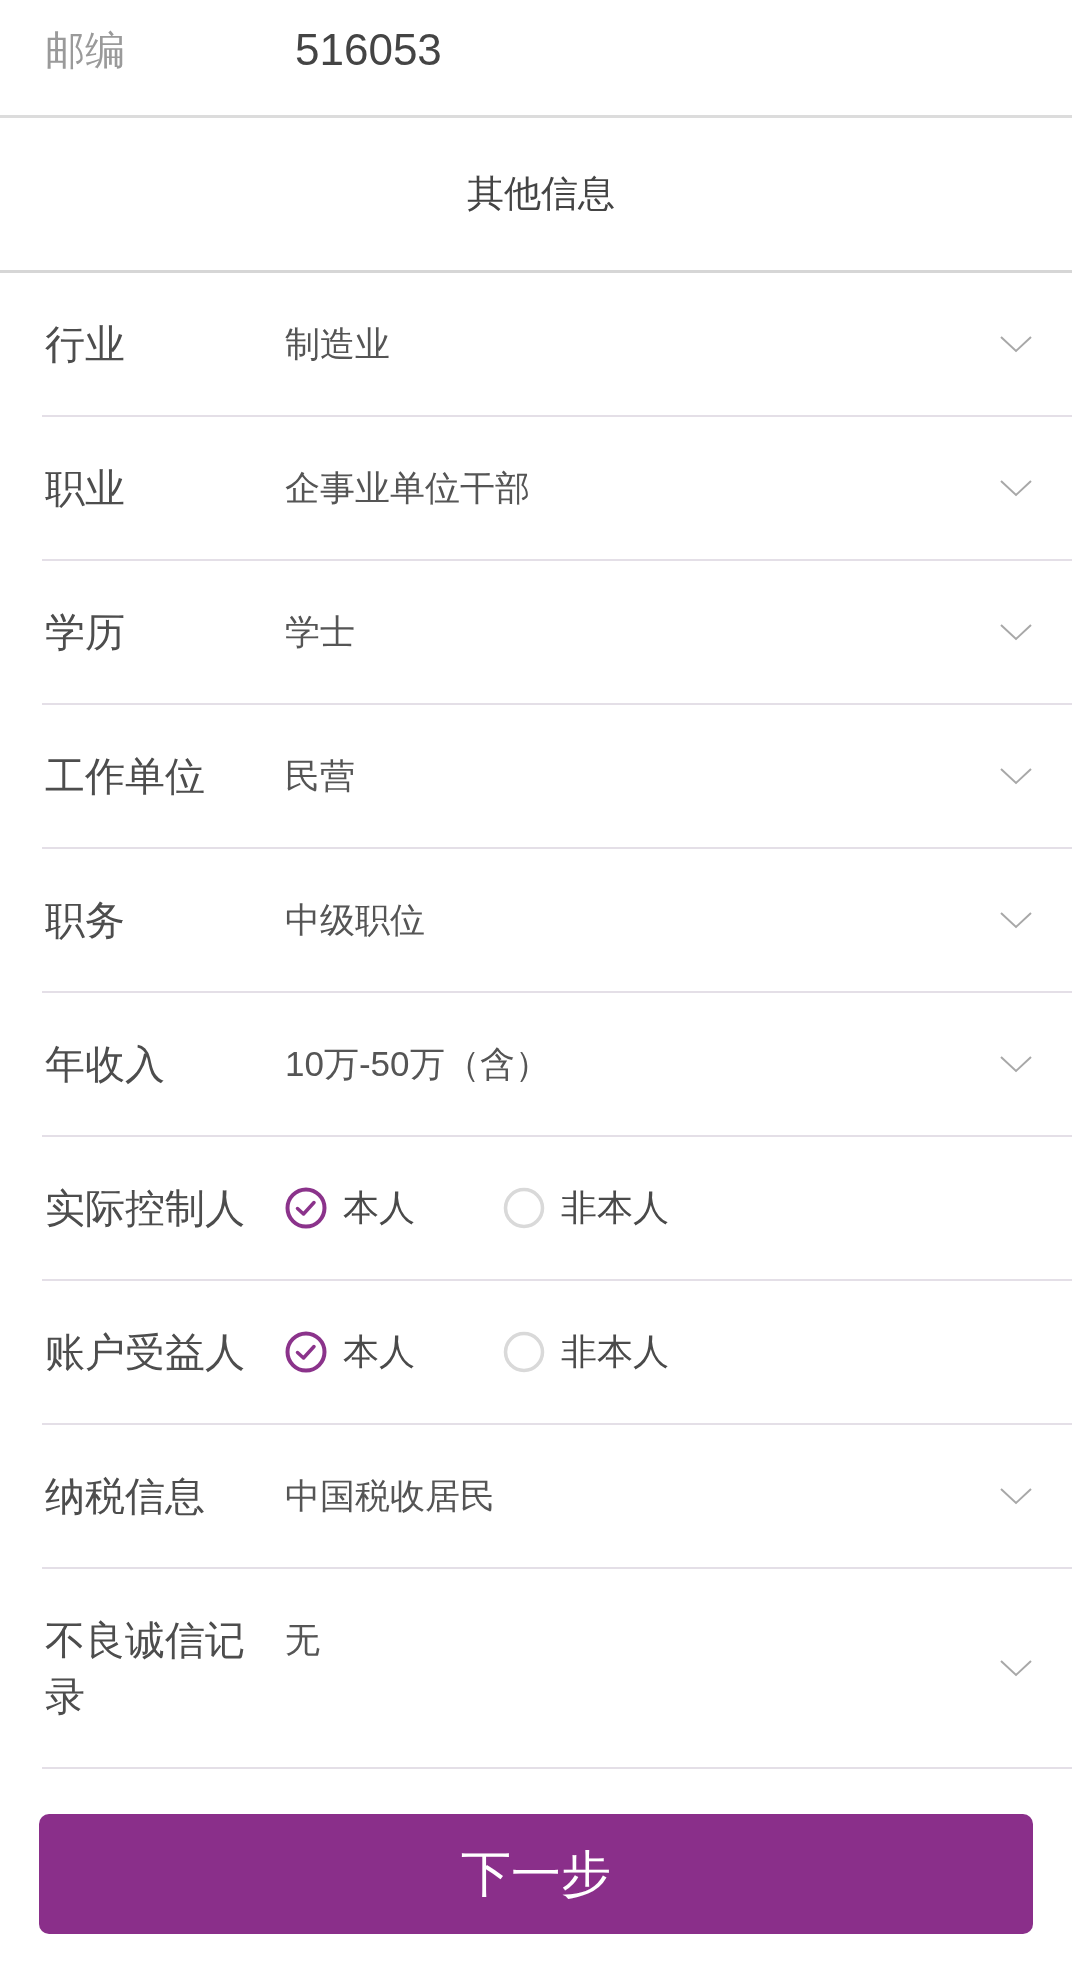  What do you see at coordinates (536, 1874) in the screenshot?
I see `next-button: 下一步` at bounding box center [536, 1874].